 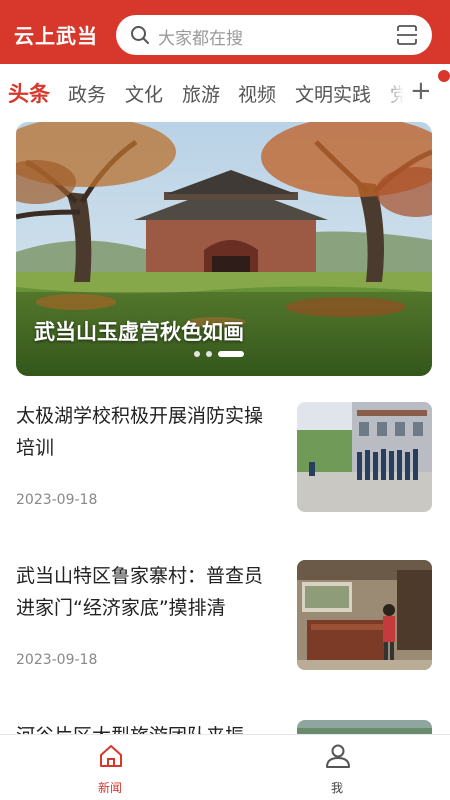 I want to click on nav-label-news: 新闻, so click(x=109, y=788).